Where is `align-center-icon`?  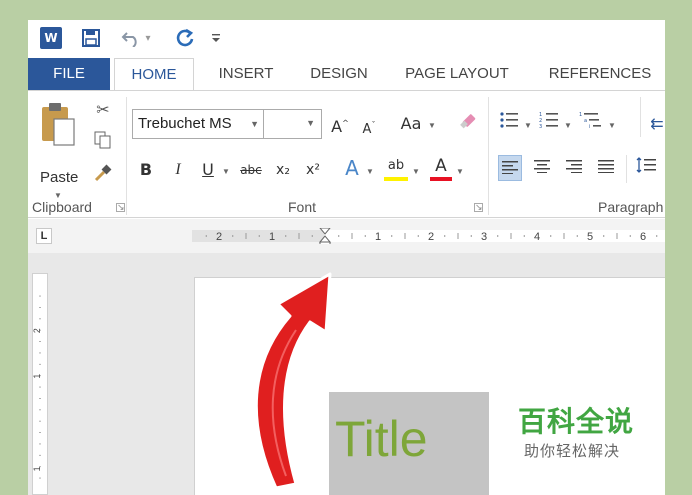
align-center-icon is located at coordinates (542, 167).